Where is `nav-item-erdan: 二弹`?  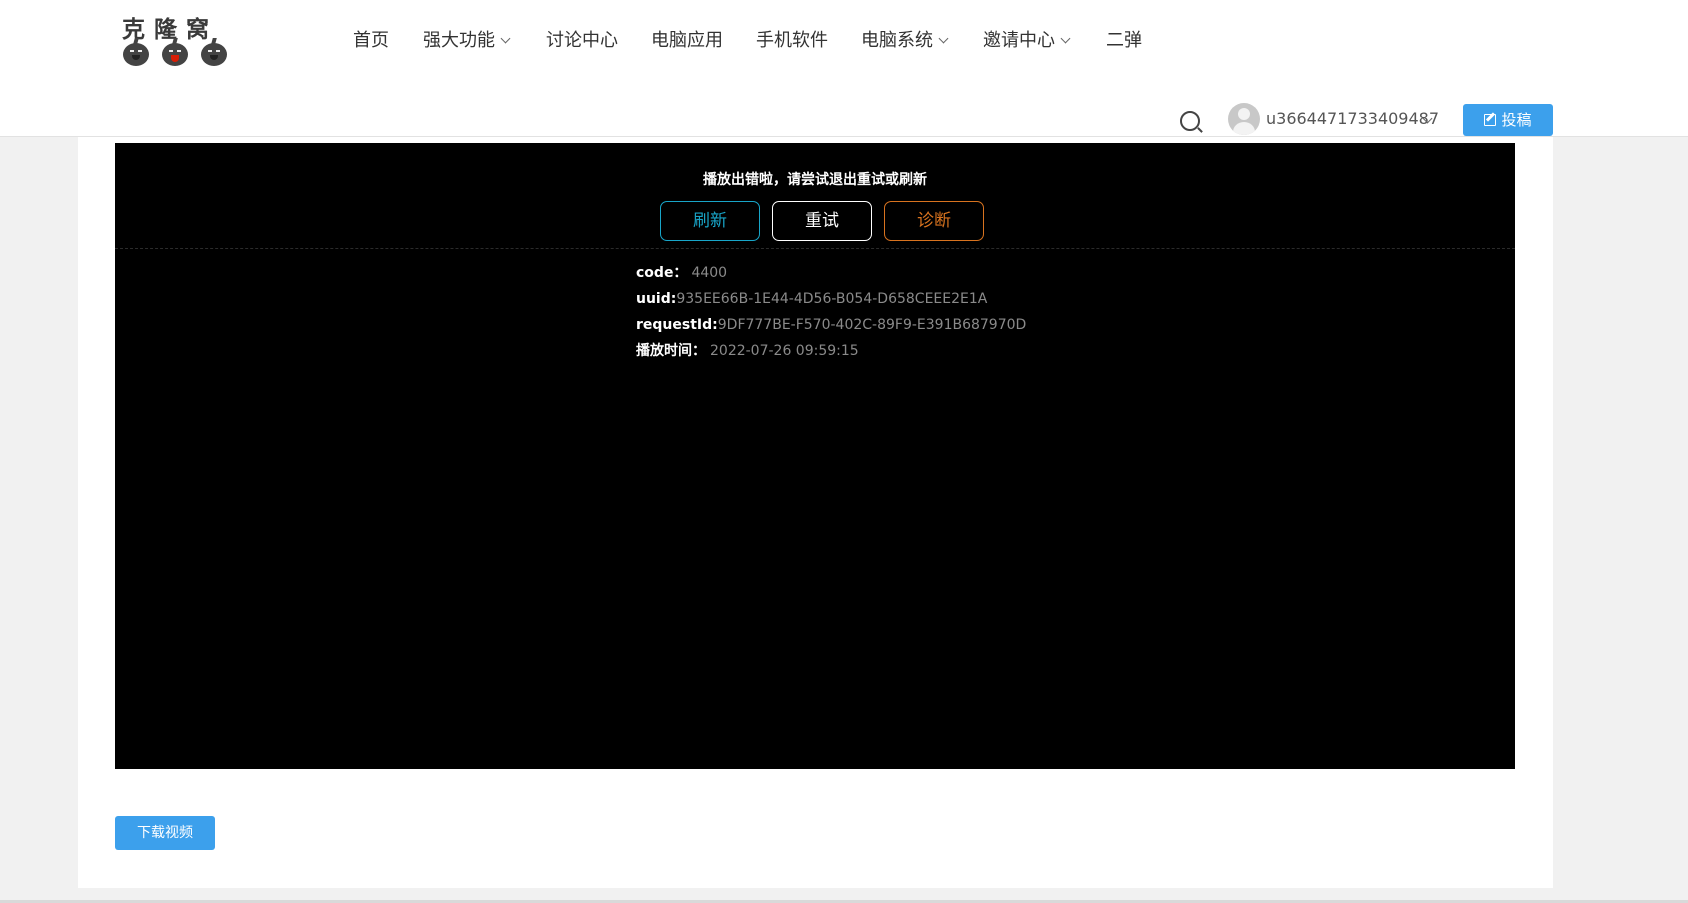 nav-item-erdan: 二弹 is located at coordinates (1124, 41).